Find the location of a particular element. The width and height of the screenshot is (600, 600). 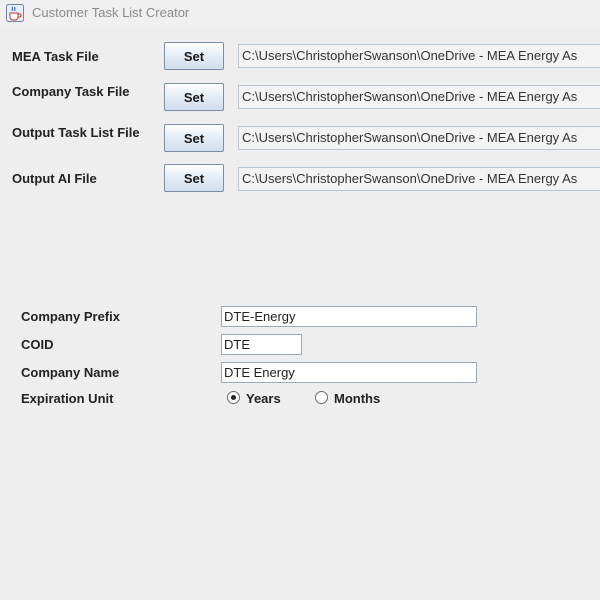

output-ai-file-set-button: Set is located at coordinates (194, 178).